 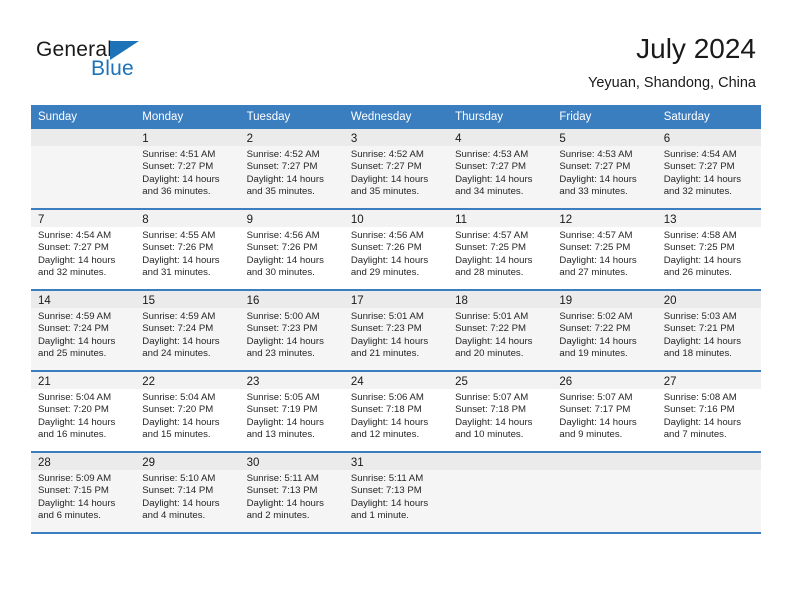 What do you see at coordinates (700, 154) in the screenshot?
I see `sunrise-text: Sunrise: 4:54 AM` at bounding box center [700, 154].